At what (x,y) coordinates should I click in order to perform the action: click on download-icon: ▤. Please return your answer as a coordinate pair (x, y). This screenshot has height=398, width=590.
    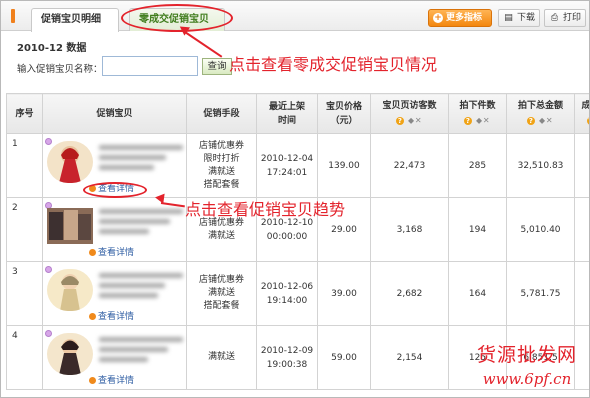
    Looking at the image, I should click on (508, 18).